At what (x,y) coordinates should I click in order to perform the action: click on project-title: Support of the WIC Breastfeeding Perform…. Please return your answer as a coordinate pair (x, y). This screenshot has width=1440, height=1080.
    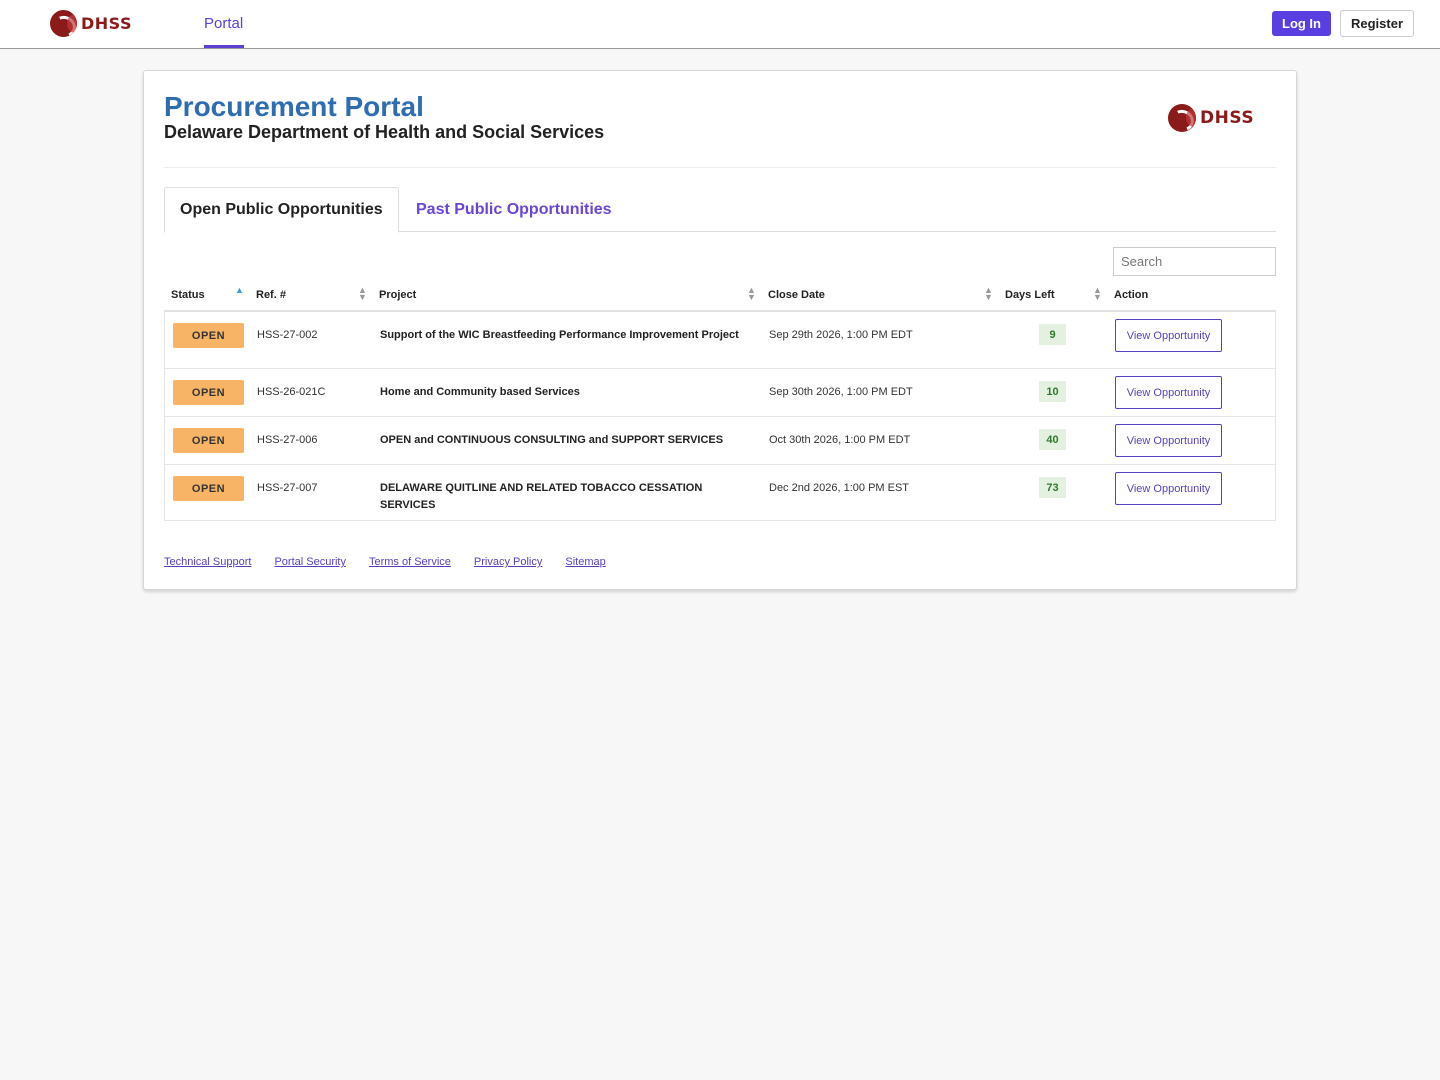
    Looking at the image, I should click on (559, 335).